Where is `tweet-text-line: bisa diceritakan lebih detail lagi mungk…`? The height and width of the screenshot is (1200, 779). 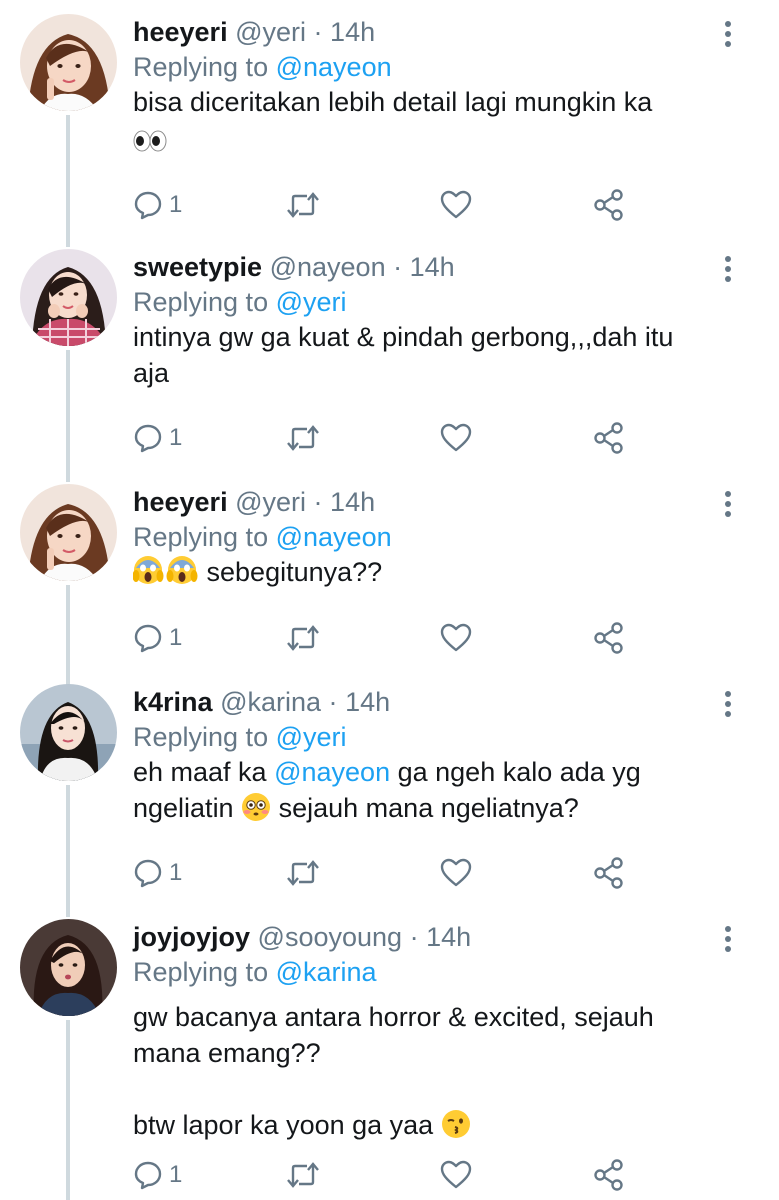 tweet-text-line: bisa diceritakan lebih detail lagi mungk… is located at coordinates (393, 102).